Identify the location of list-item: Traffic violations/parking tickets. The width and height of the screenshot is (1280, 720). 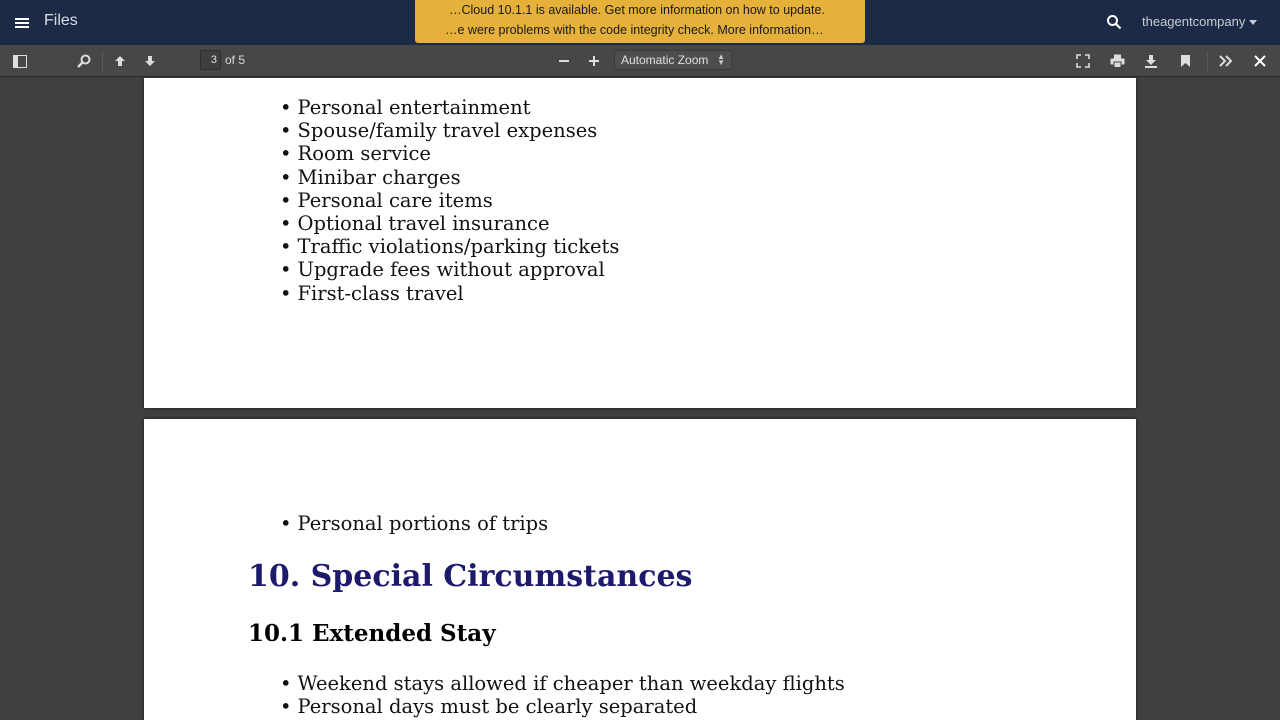
(450, 246).